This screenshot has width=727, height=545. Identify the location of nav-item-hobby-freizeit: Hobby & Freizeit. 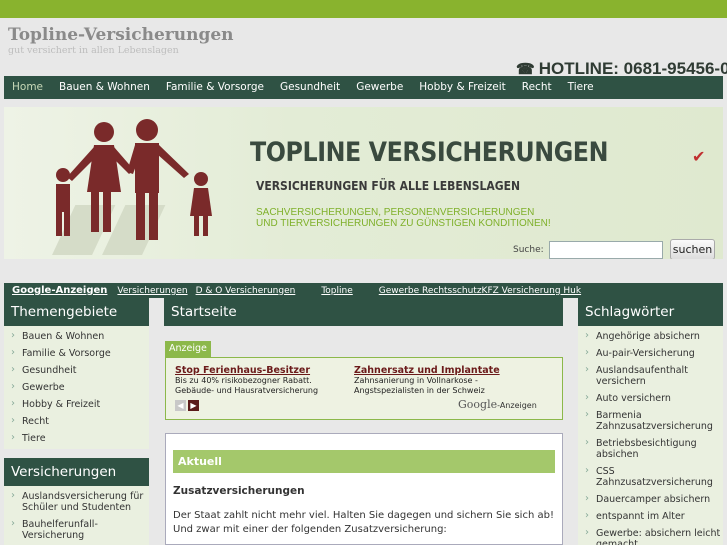
(462, 87).